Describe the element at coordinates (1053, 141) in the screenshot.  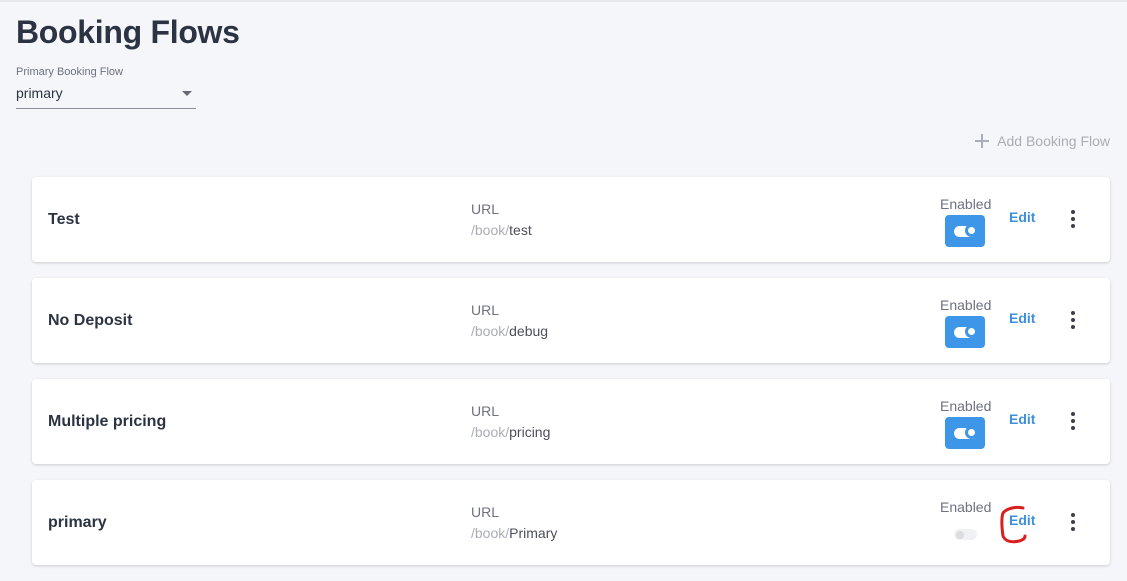
I see `add-booking-flow-label: Add Booking Flow` at that location.